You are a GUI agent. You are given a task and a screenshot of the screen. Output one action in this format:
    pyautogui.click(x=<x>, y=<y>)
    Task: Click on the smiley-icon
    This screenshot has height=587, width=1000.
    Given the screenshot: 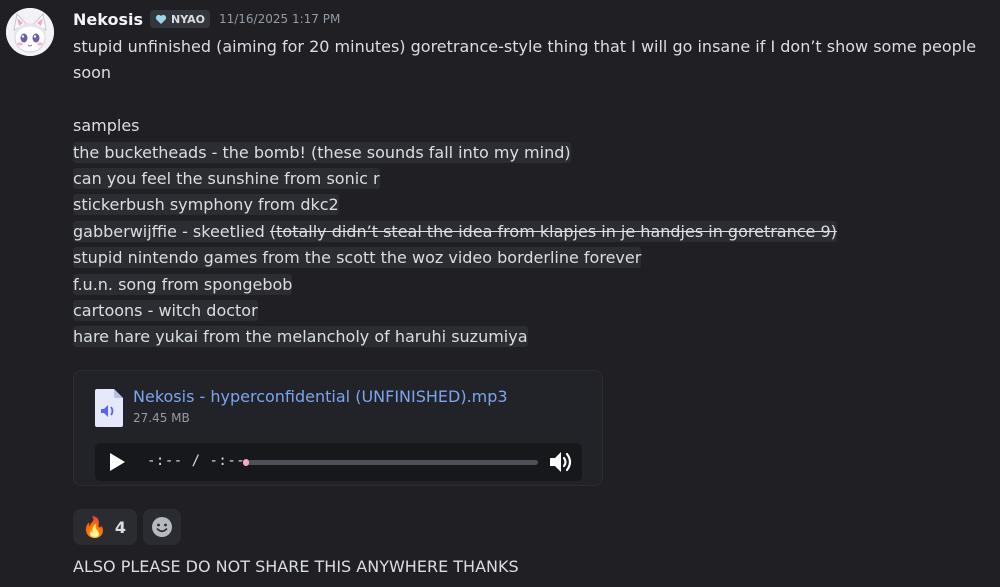 What is the action you would take?
    pyautogui.click(x=162, y=527)
    